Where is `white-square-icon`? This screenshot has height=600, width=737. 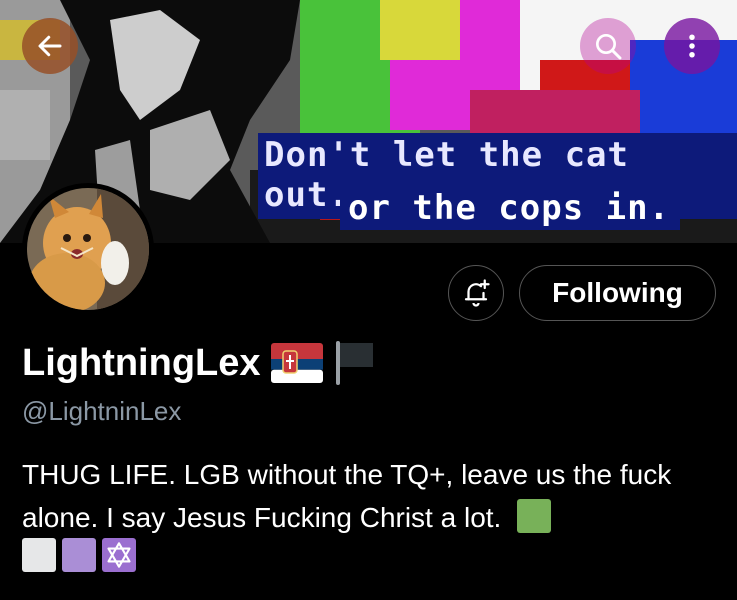
white-square-icon is located at coordinates (39, 555).